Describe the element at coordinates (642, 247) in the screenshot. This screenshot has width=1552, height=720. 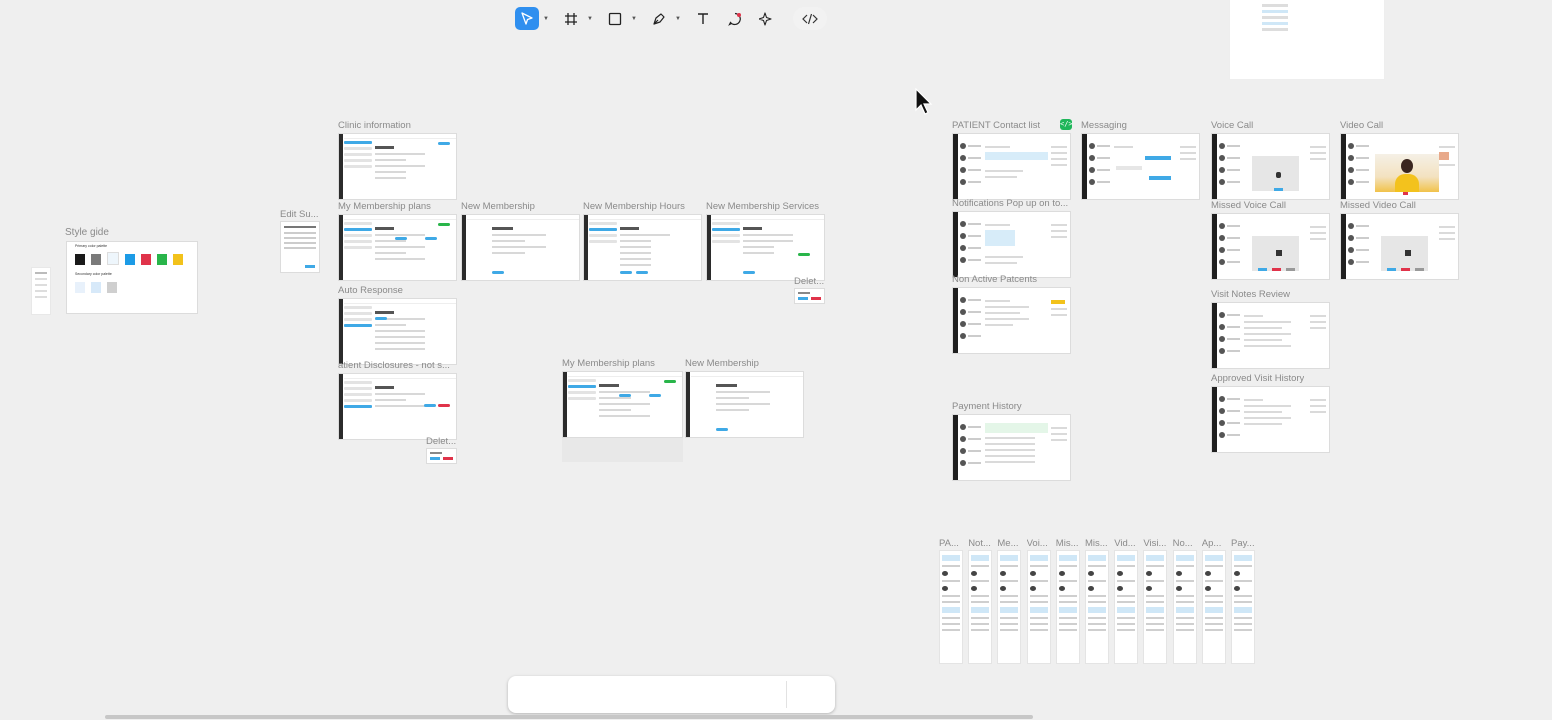
I see `frame-new-membership-hours` at that location.